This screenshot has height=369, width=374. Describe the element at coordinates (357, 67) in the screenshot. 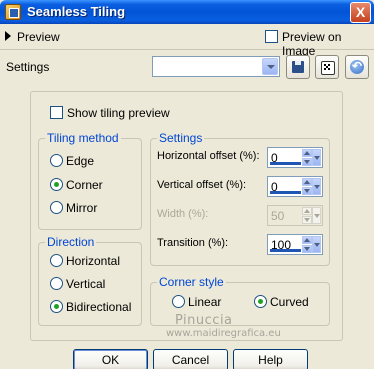

I see `reset-button` at that location.